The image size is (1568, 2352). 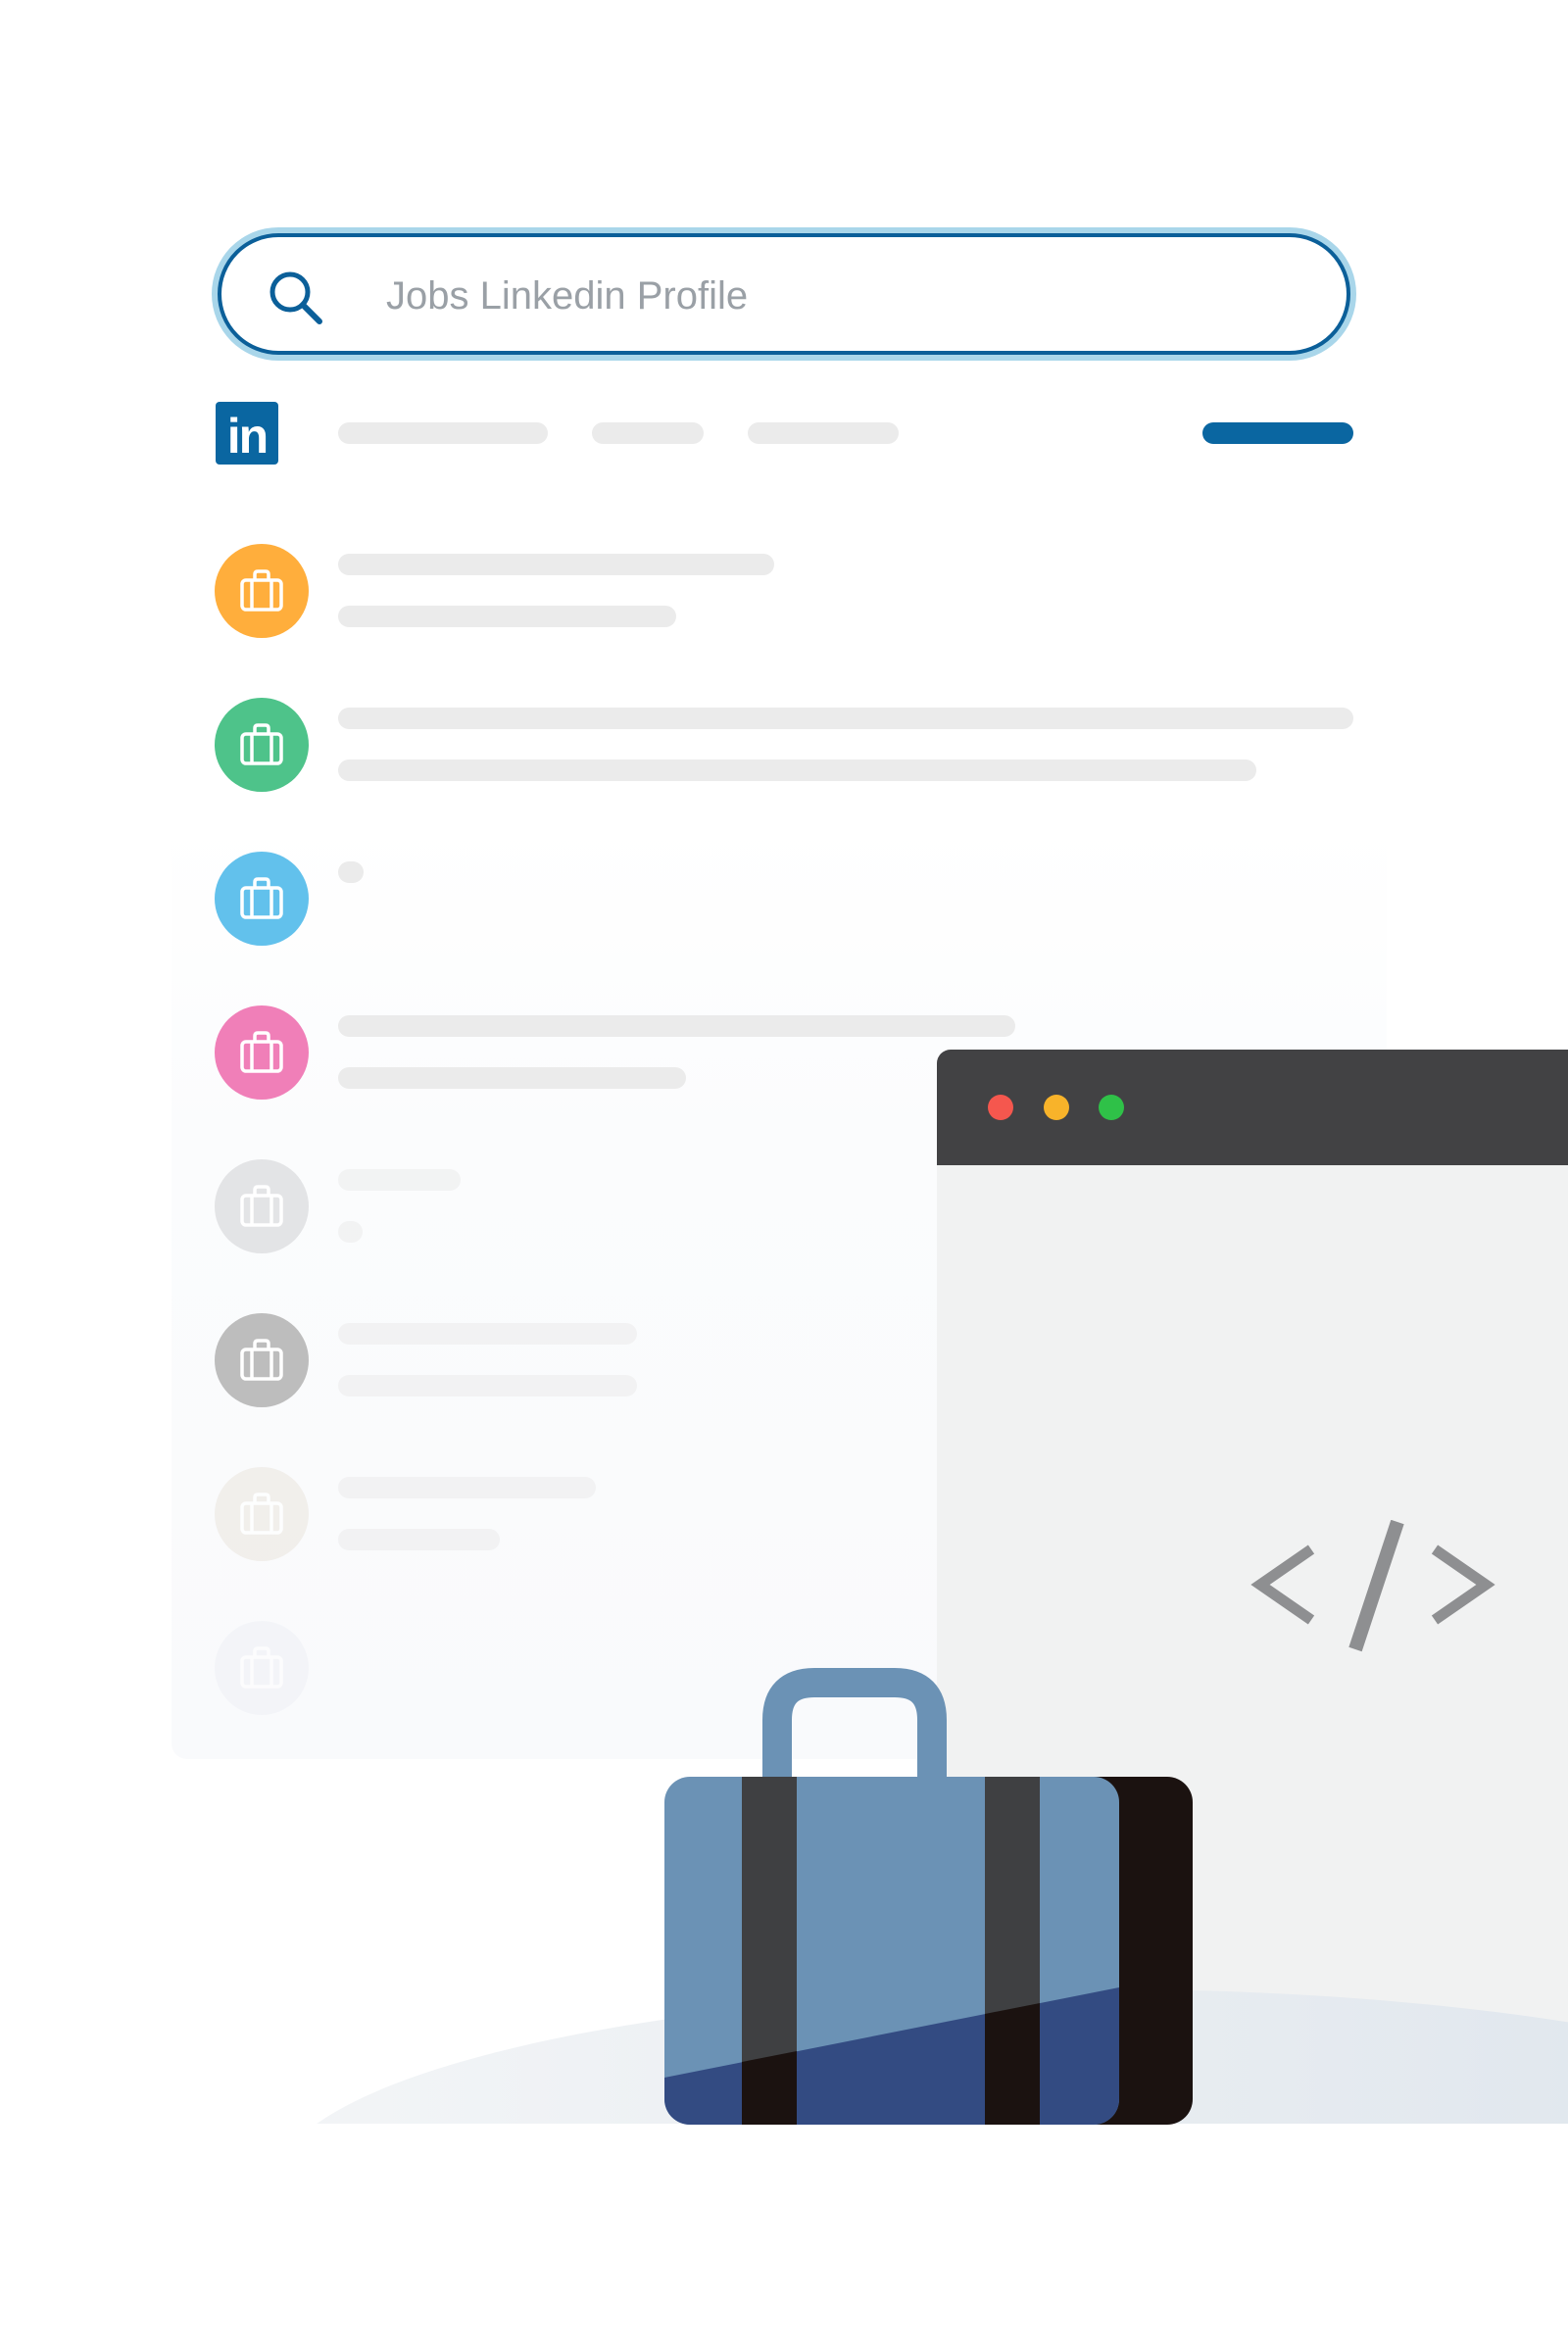 I want to click on minimize-dot-icon, so click(x=1056, y=1107).